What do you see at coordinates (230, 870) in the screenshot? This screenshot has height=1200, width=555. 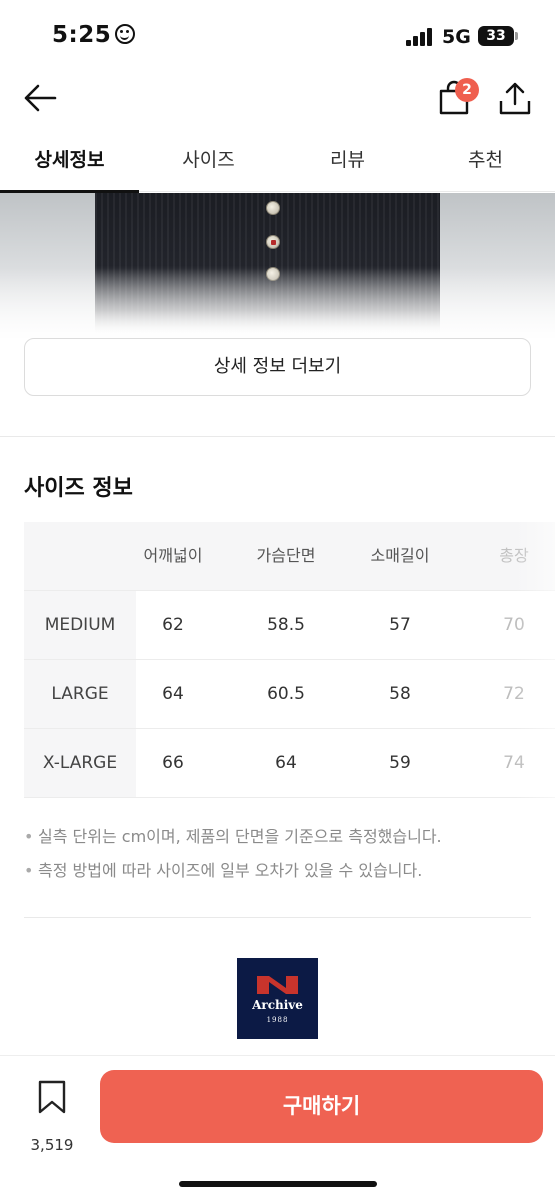 I see `size-note-text: 측정 방법에 따라 사이즈에 일부 오차가 있을 수 있습니다.` at bounding box center [230, 870].